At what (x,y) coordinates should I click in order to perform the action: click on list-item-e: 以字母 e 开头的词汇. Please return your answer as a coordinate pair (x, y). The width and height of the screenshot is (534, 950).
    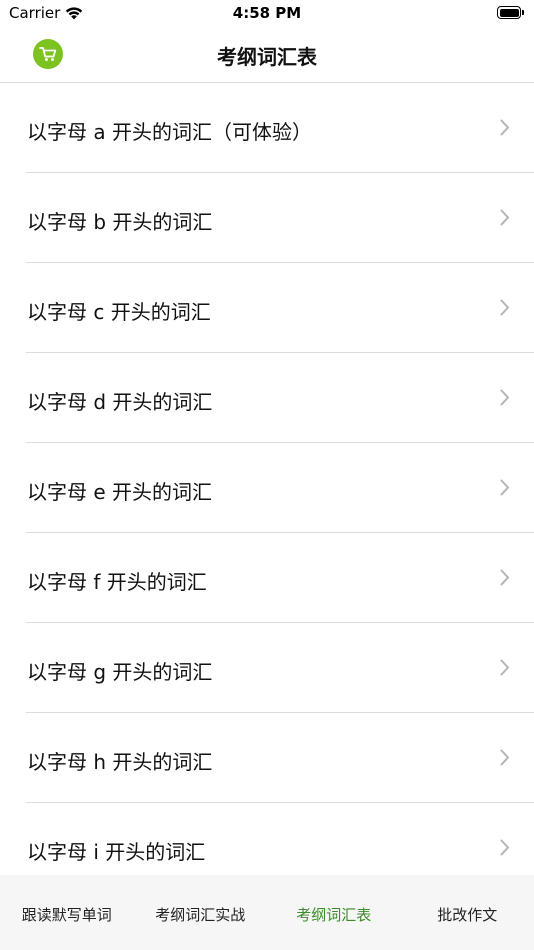
    Looking at the image, I should click on (280, 488).